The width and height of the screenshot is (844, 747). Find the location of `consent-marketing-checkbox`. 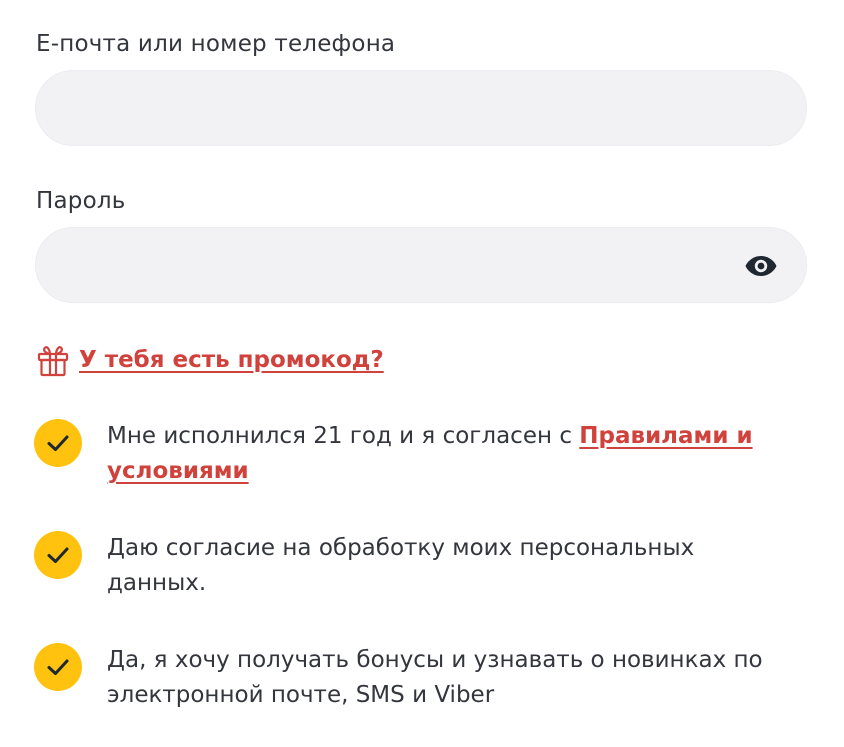

consent-marketing-checkbox is located at coordinates (58, 667).